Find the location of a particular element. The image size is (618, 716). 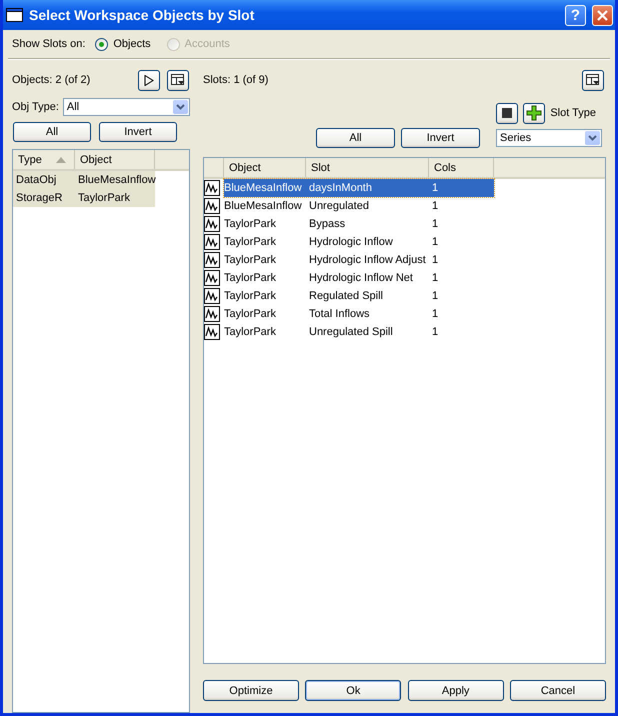

obj-type-label: Obj Type: is located at coordinates (35, 107).